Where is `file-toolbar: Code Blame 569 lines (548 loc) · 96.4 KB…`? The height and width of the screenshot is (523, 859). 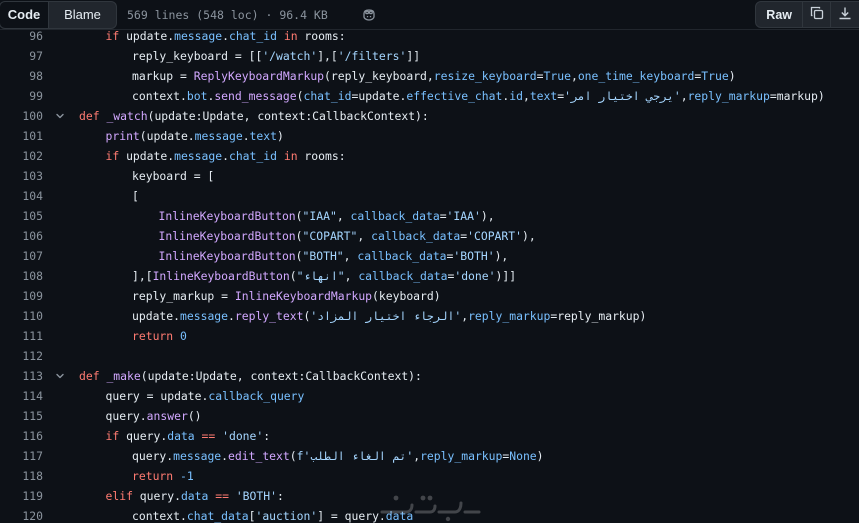
file-toolbar: Code Blame 569 lines (548 loc) · 96.4 KB… is located at coordinates (429, 15).